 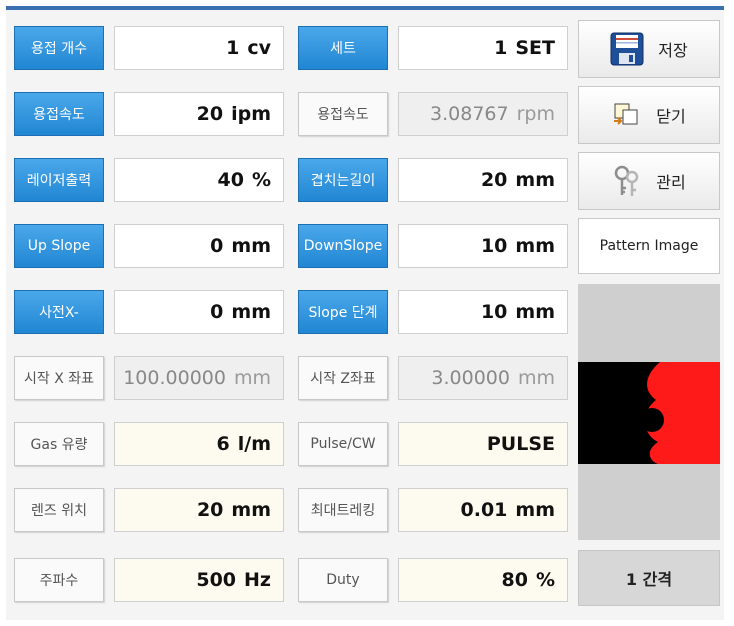 I want to click on param-value-left-0: 1 cv, so click(x=199, y=48).